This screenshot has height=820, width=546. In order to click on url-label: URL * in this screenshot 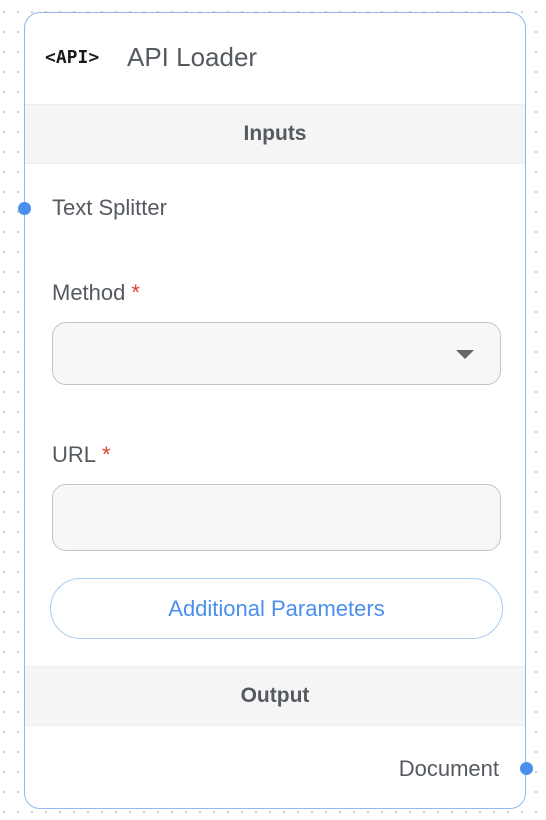, I will do `click(81, 455)`.